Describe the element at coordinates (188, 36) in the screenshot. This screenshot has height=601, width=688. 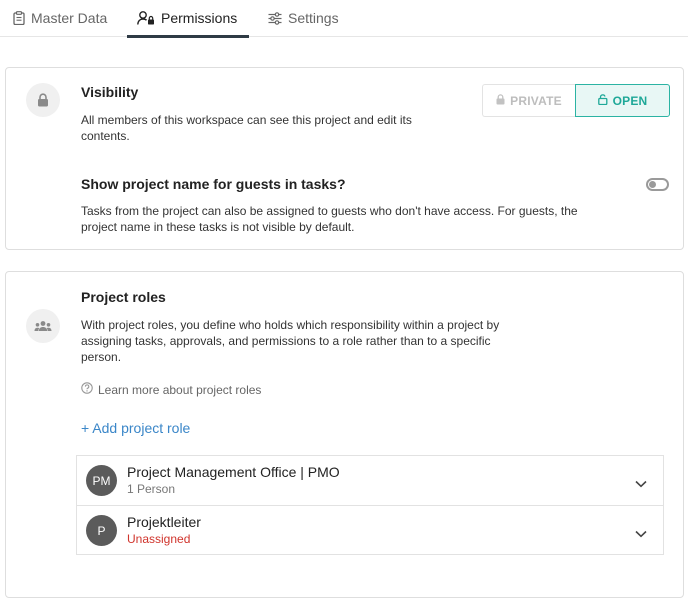
I see `active-tab-indicator` at that location.